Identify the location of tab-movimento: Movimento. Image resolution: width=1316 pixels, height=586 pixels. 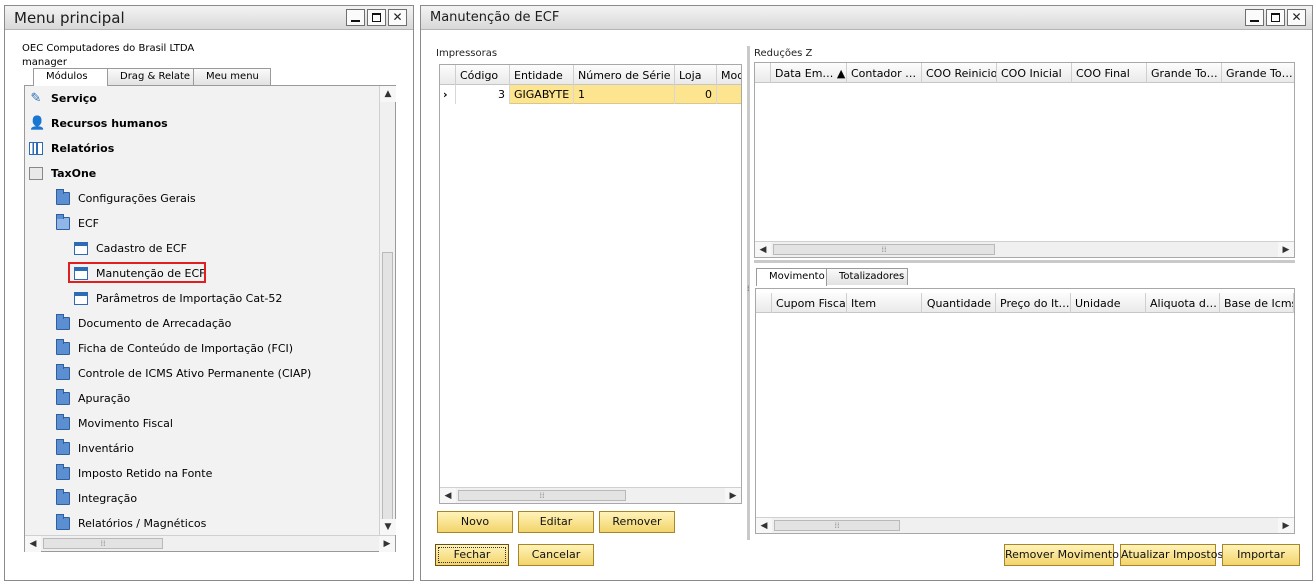
(791, 277).